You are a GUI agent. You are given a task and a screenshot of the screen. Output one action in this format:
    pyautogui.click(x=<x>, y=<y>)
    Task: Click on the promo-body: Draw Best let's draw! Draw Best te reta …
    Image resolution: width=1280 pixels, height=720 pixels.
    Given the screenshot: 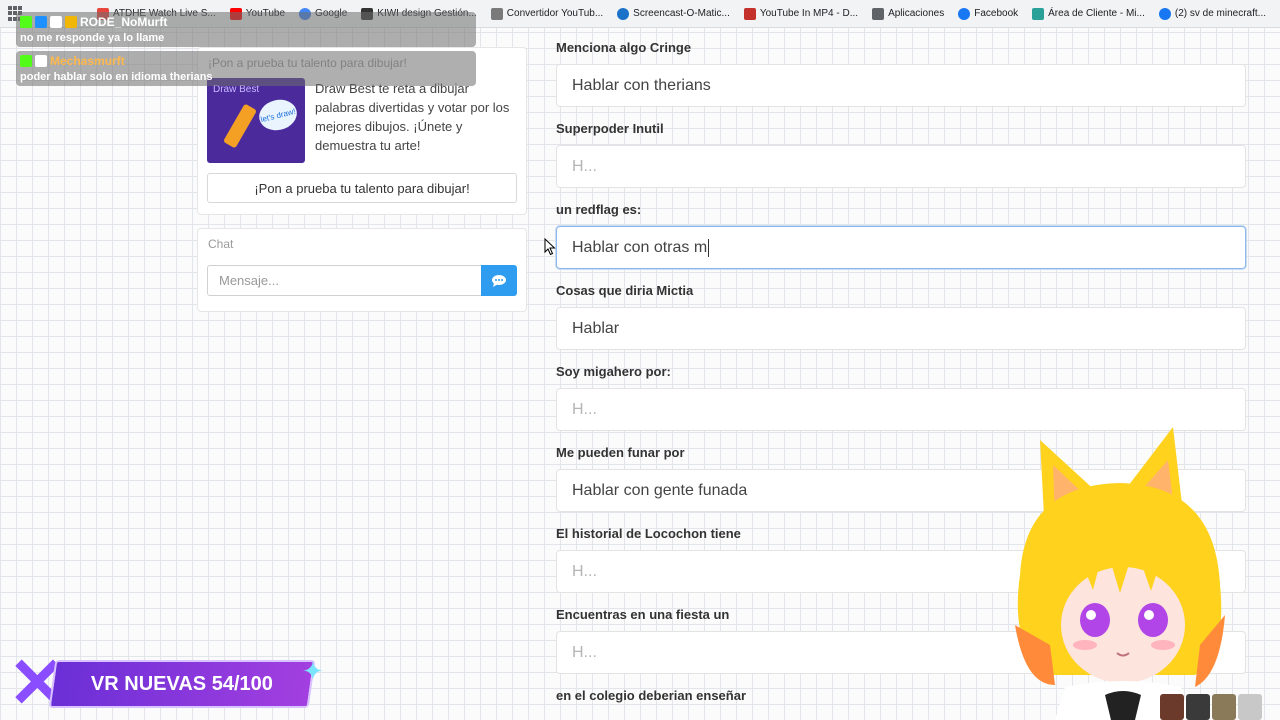 What is the action you would take?
    pyautogui.click(x=362, y=120)
    